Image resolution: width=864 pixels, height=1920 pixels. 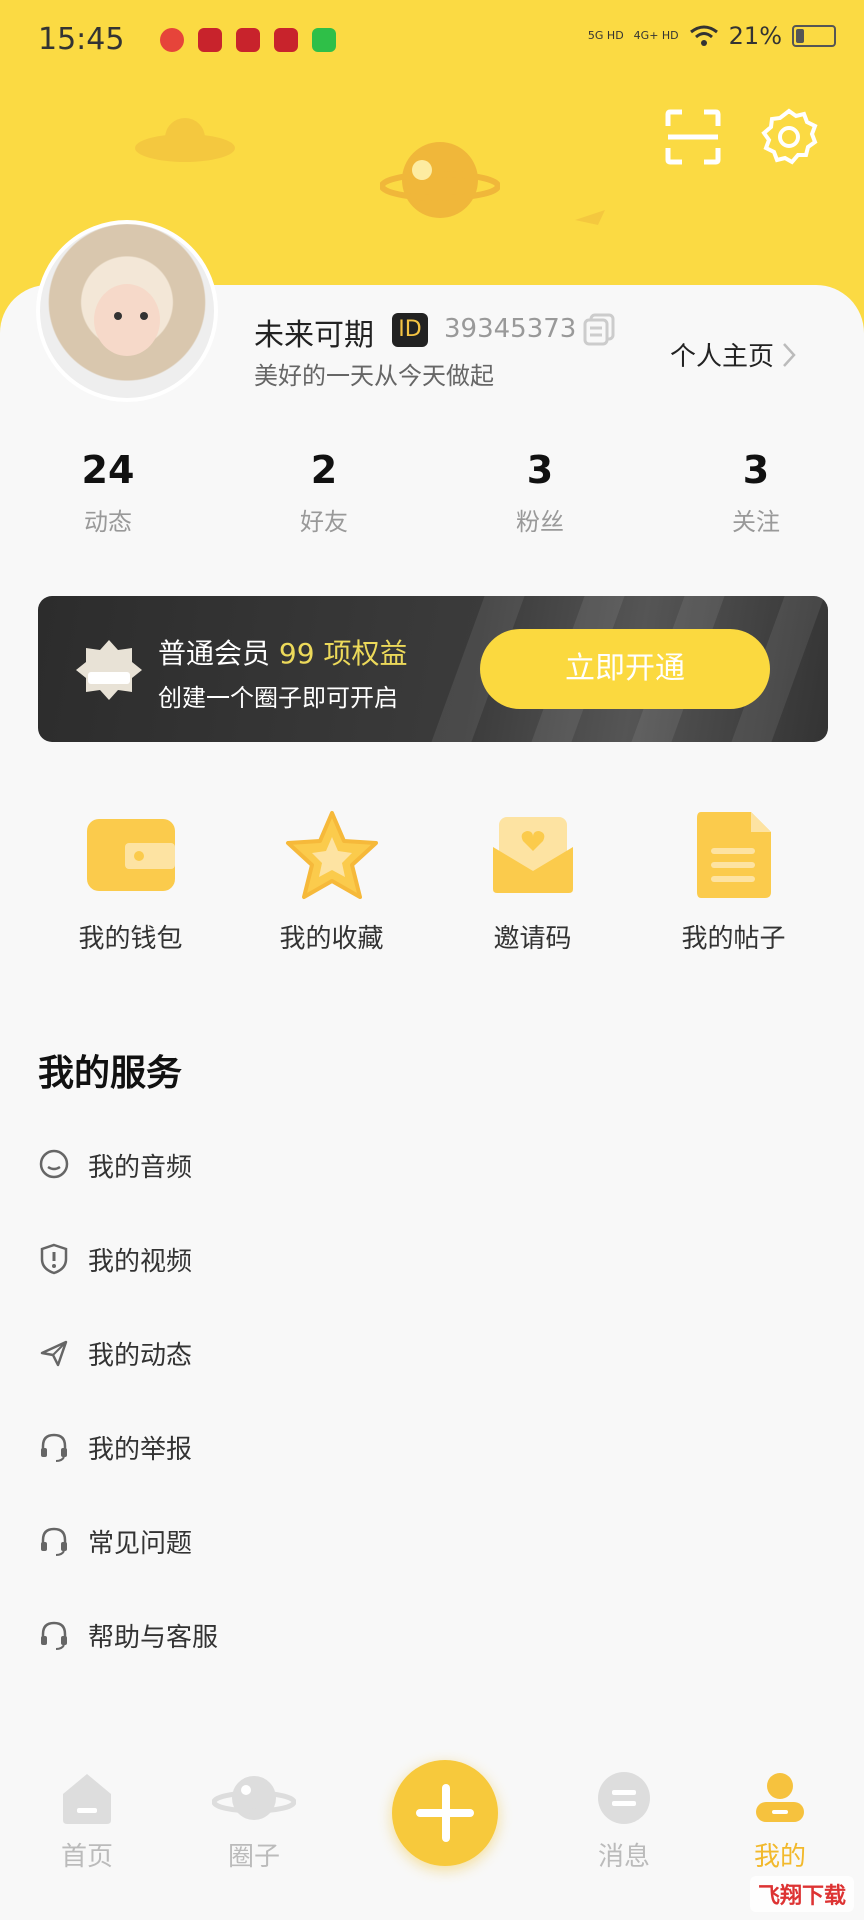 I want to click on planet-decoration-icon, so click(x=440, y=180).